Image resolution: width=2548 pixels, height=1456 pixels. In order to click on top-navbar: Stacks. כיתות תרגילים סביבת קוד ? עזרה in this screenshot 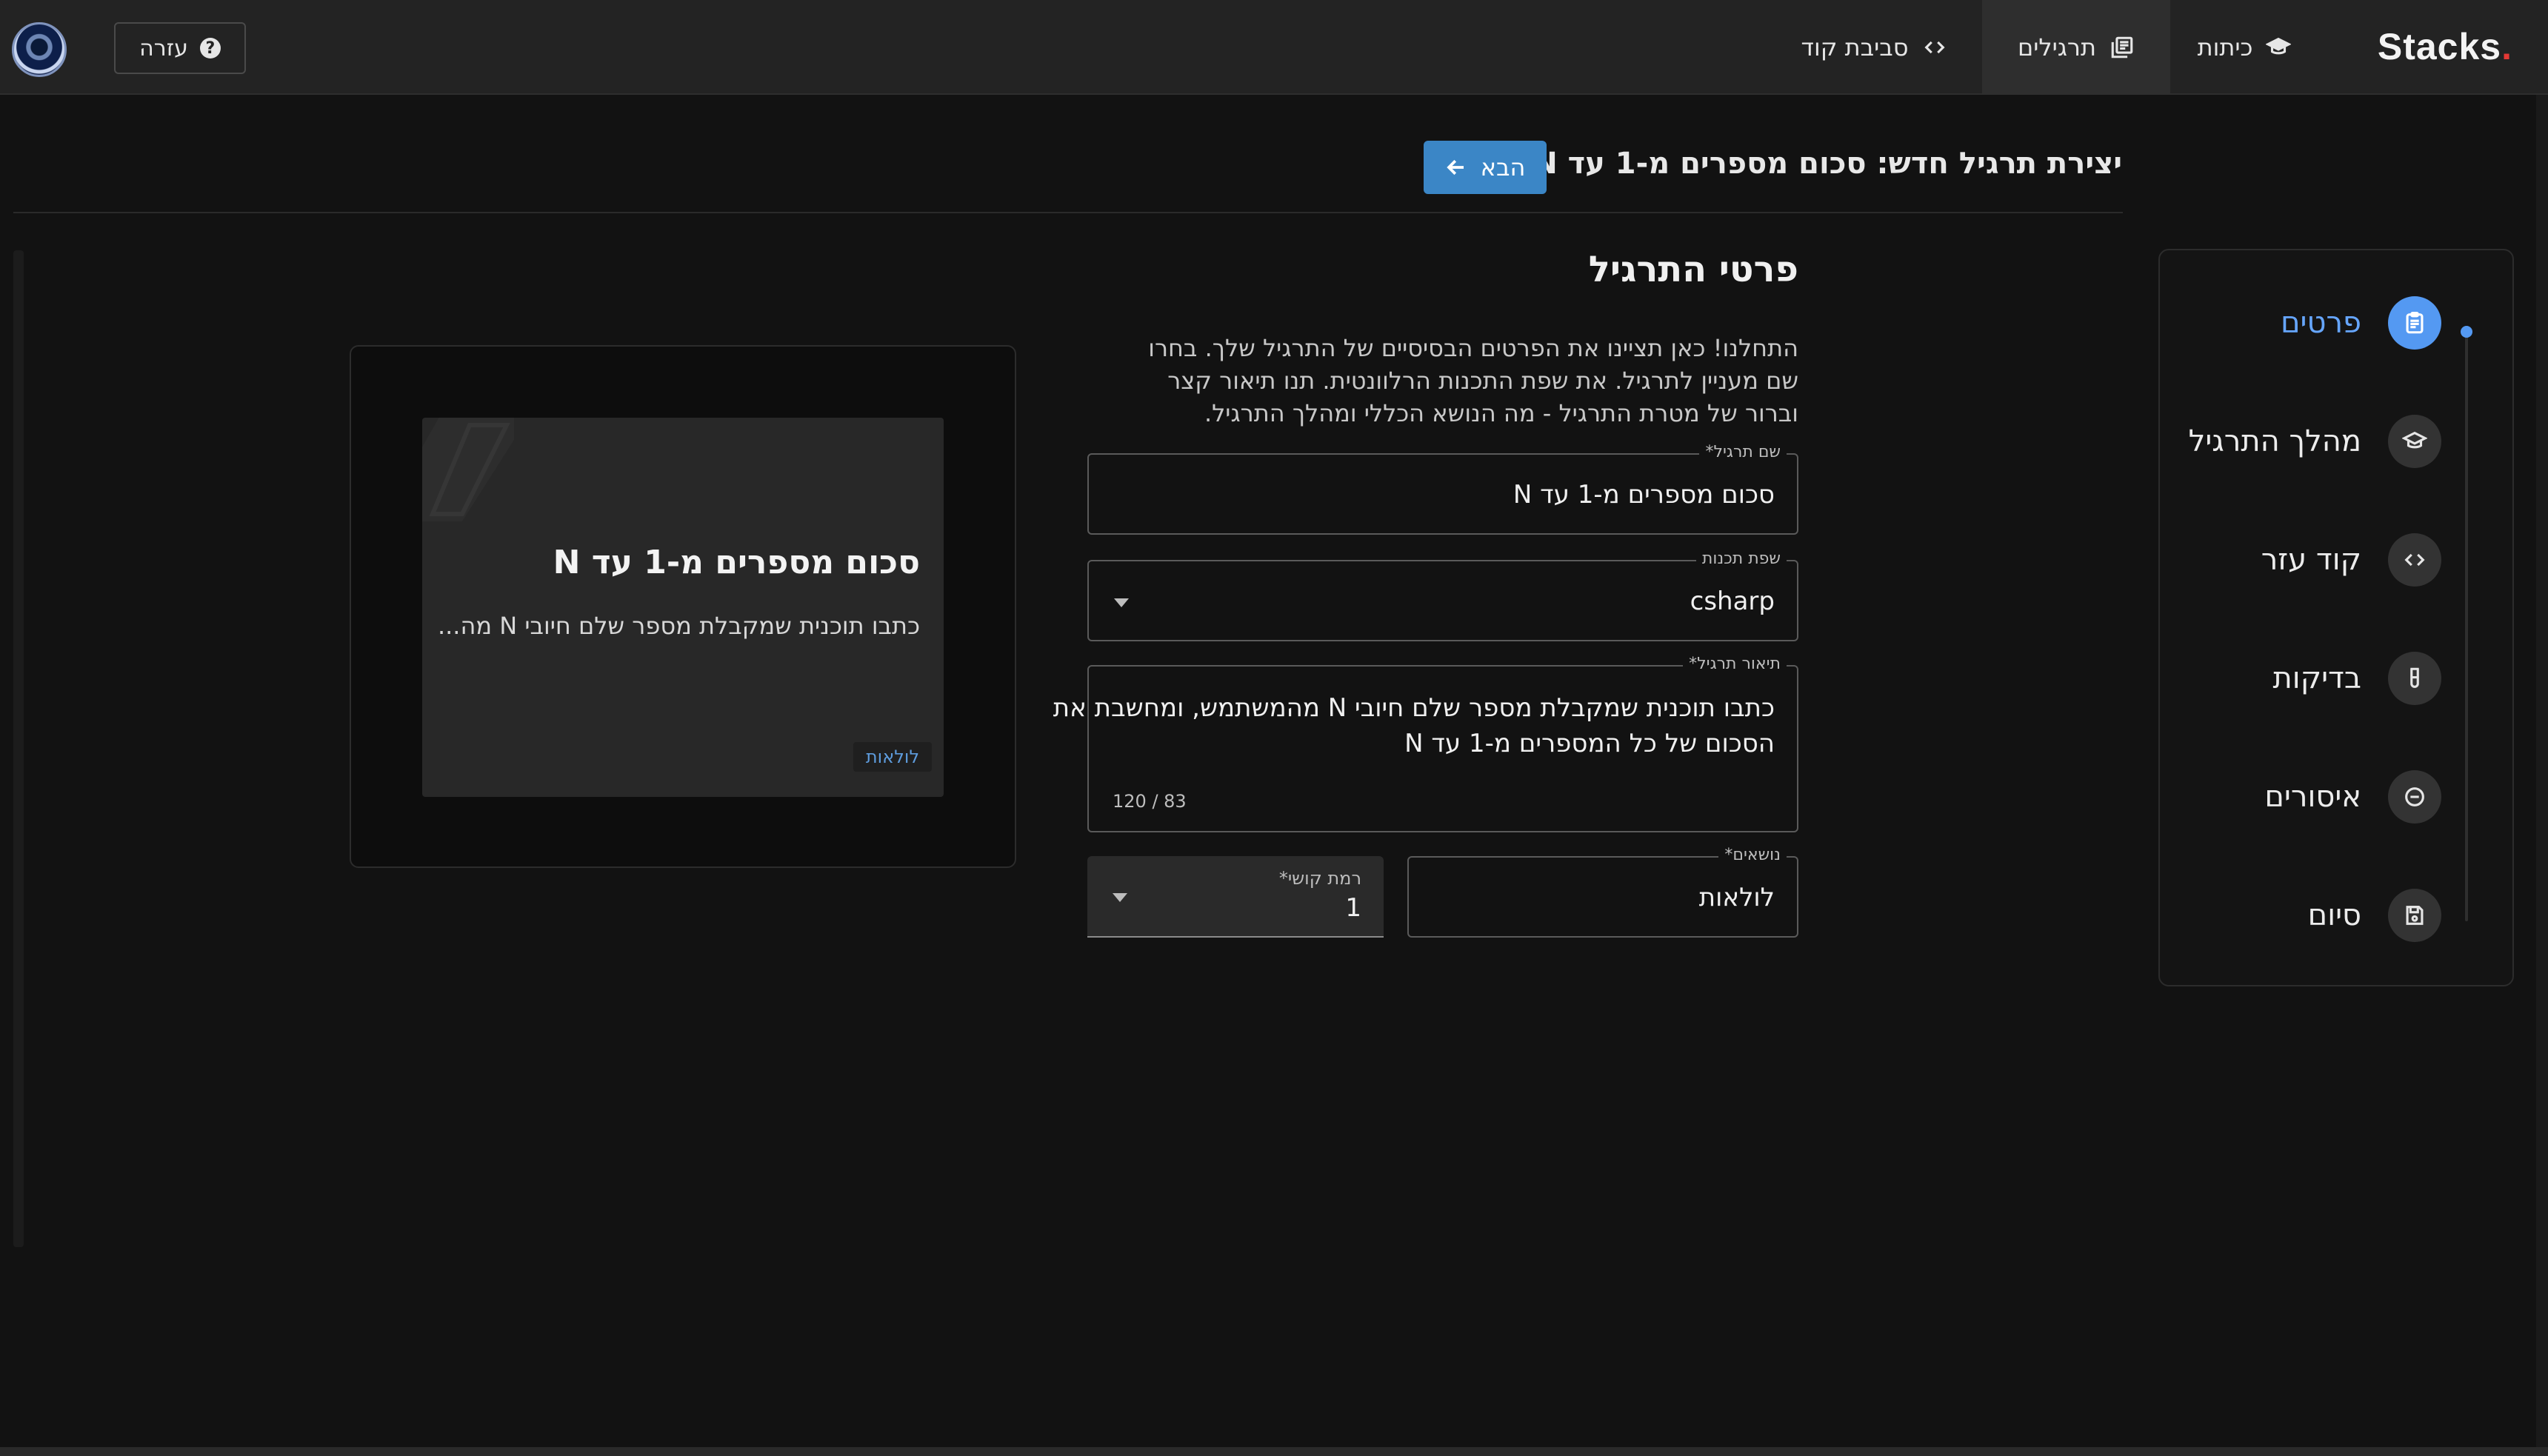, I will do `click(1274, 47)`.